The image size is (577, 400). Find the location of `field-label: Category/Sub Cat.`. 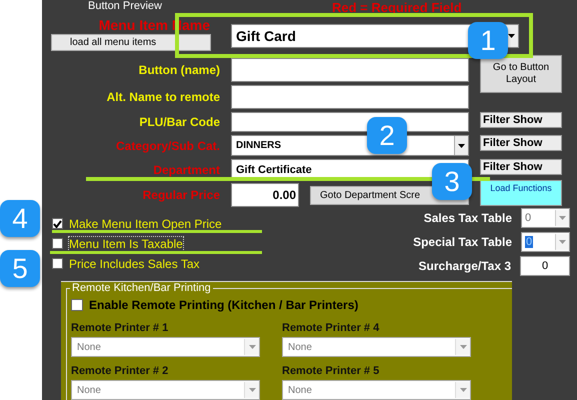

field-label: Category/Sub Cat. is located at coordinates (168, 145).